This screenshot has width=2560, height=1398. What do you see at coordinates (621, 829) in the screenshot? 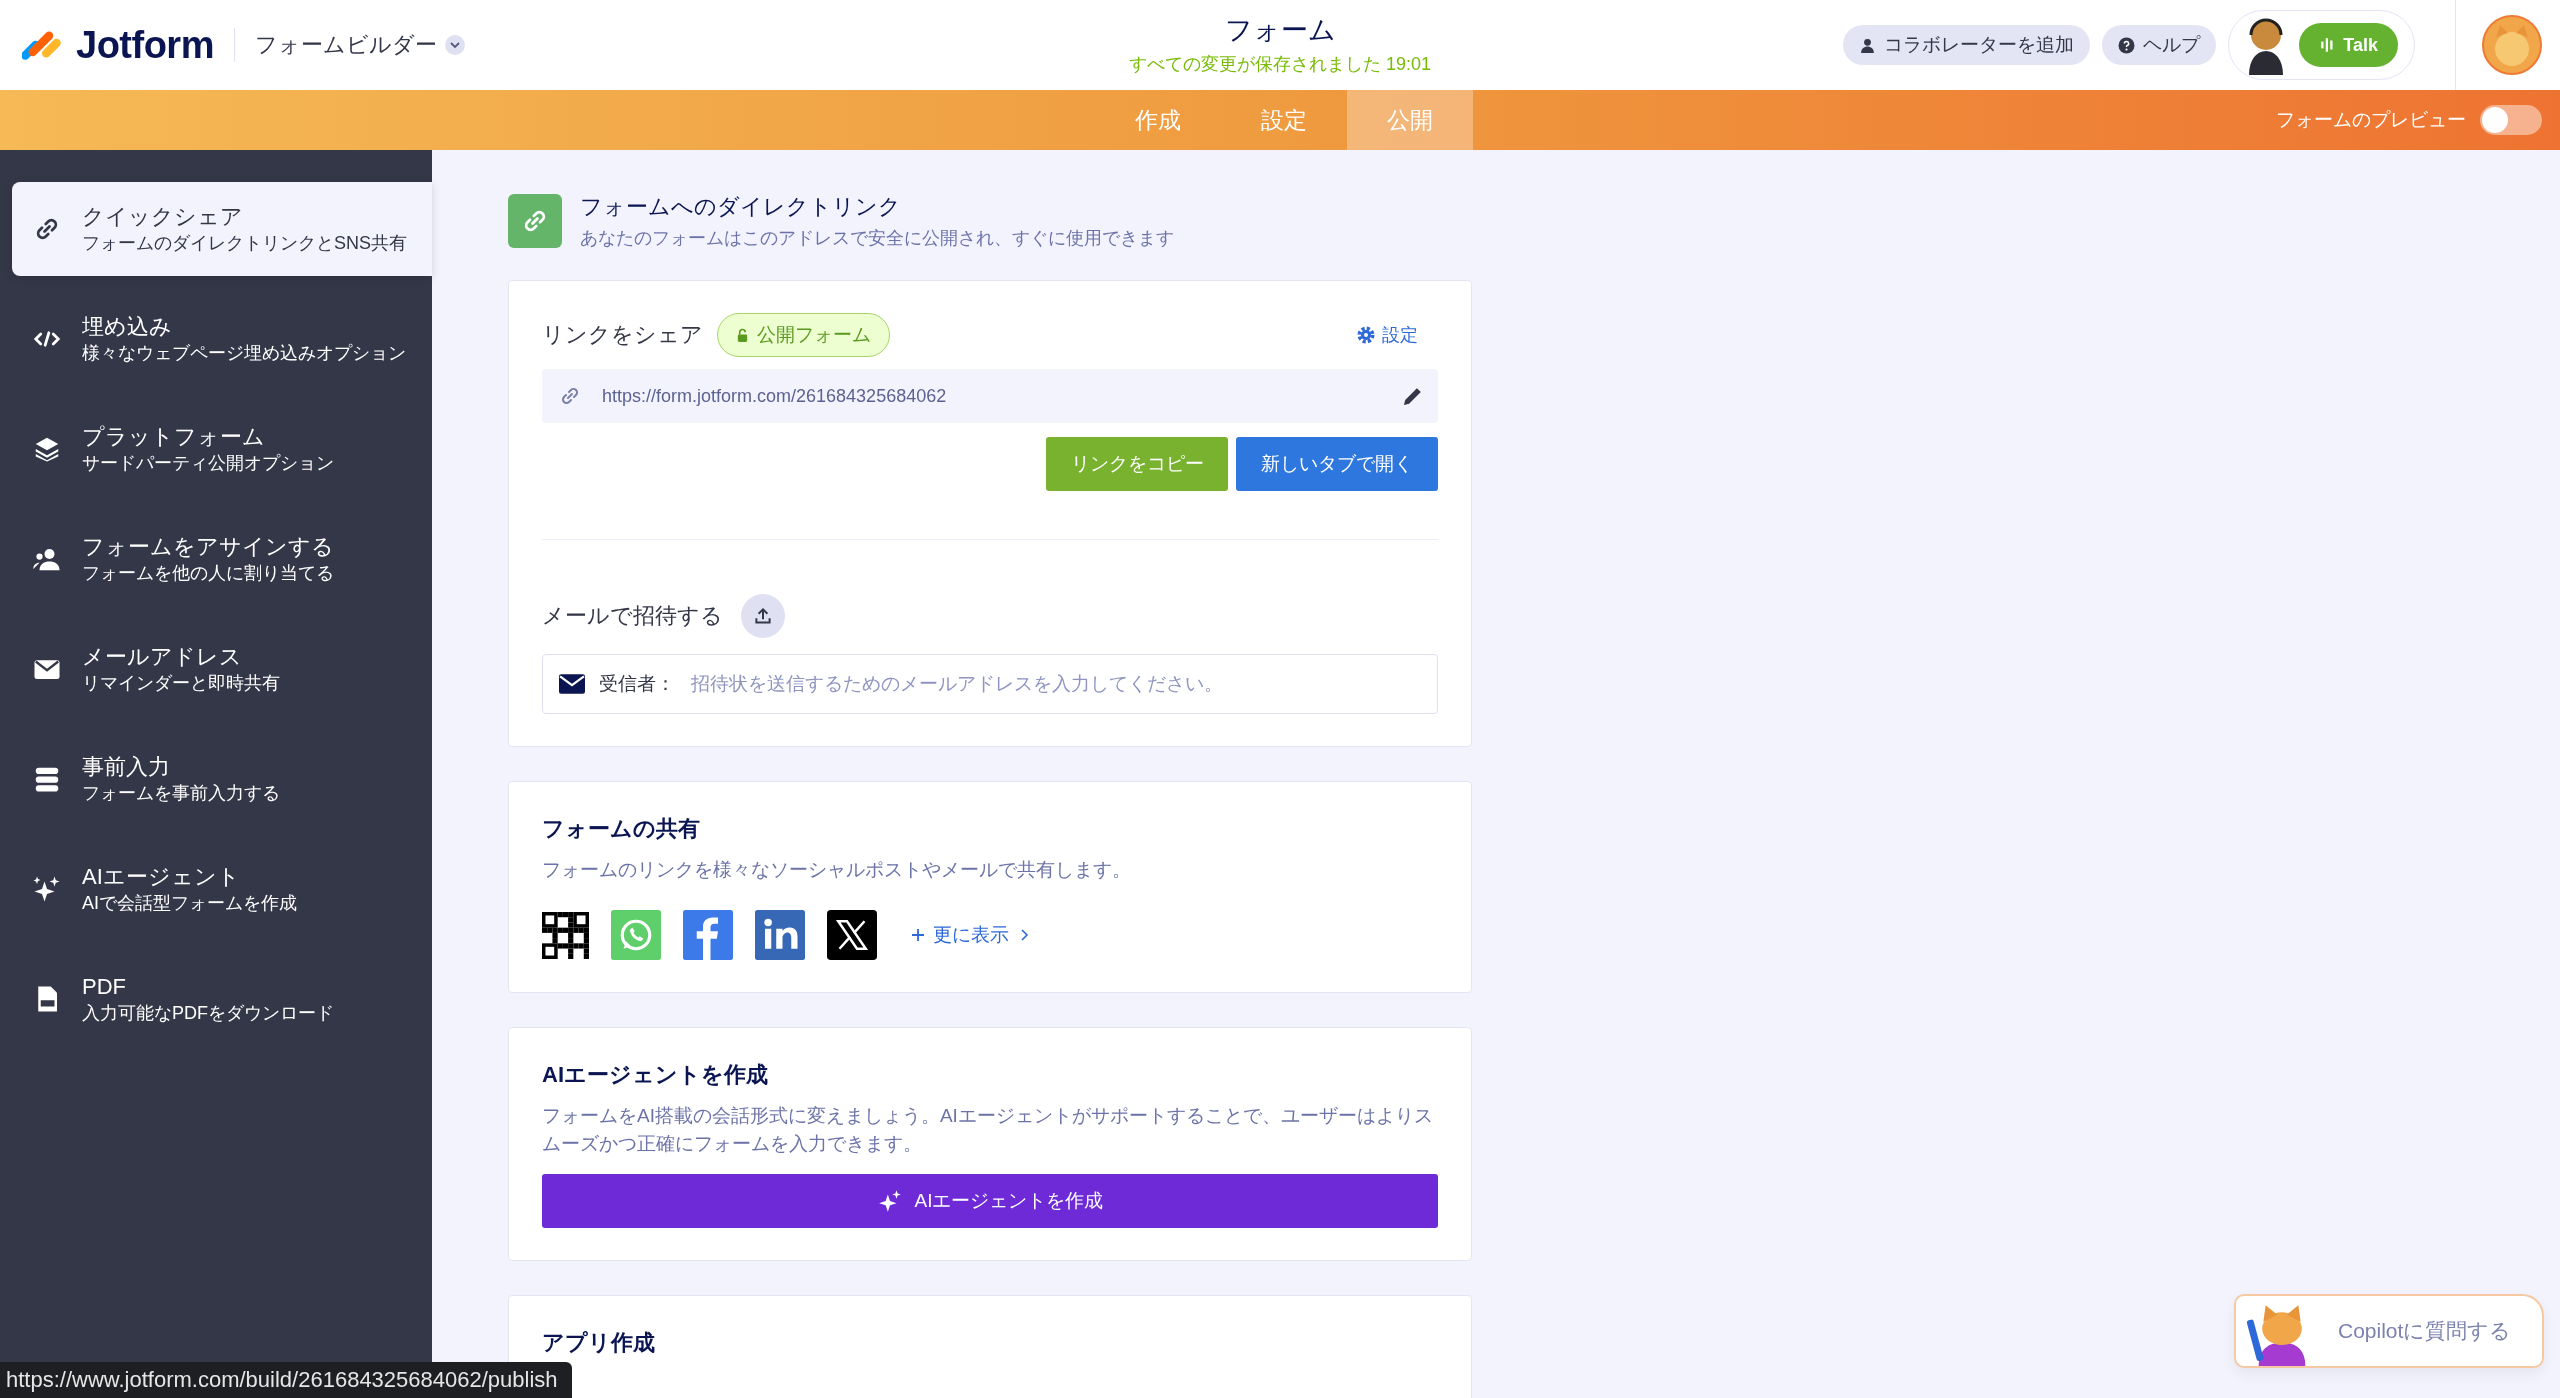
I see `card-title: フォームの共有` at bounding box center [621, 829].